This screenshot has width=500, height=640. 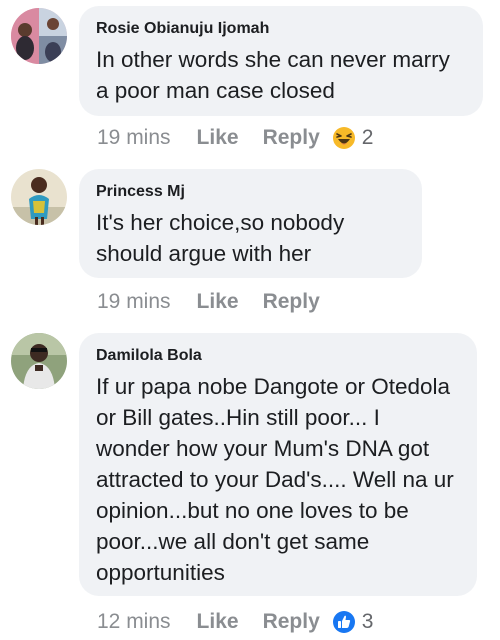 I want to click on comment-author: Damilola Bola, so click(x=277, y=356).